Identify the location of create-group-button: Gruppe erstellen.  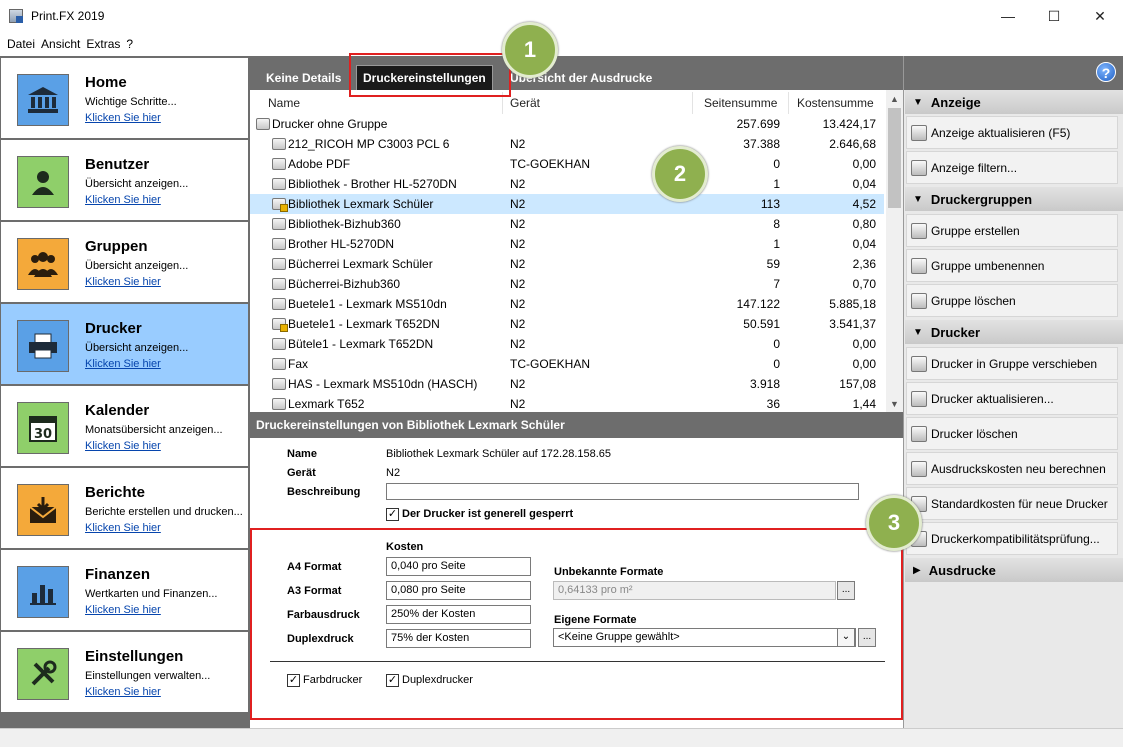
(1012, 230).